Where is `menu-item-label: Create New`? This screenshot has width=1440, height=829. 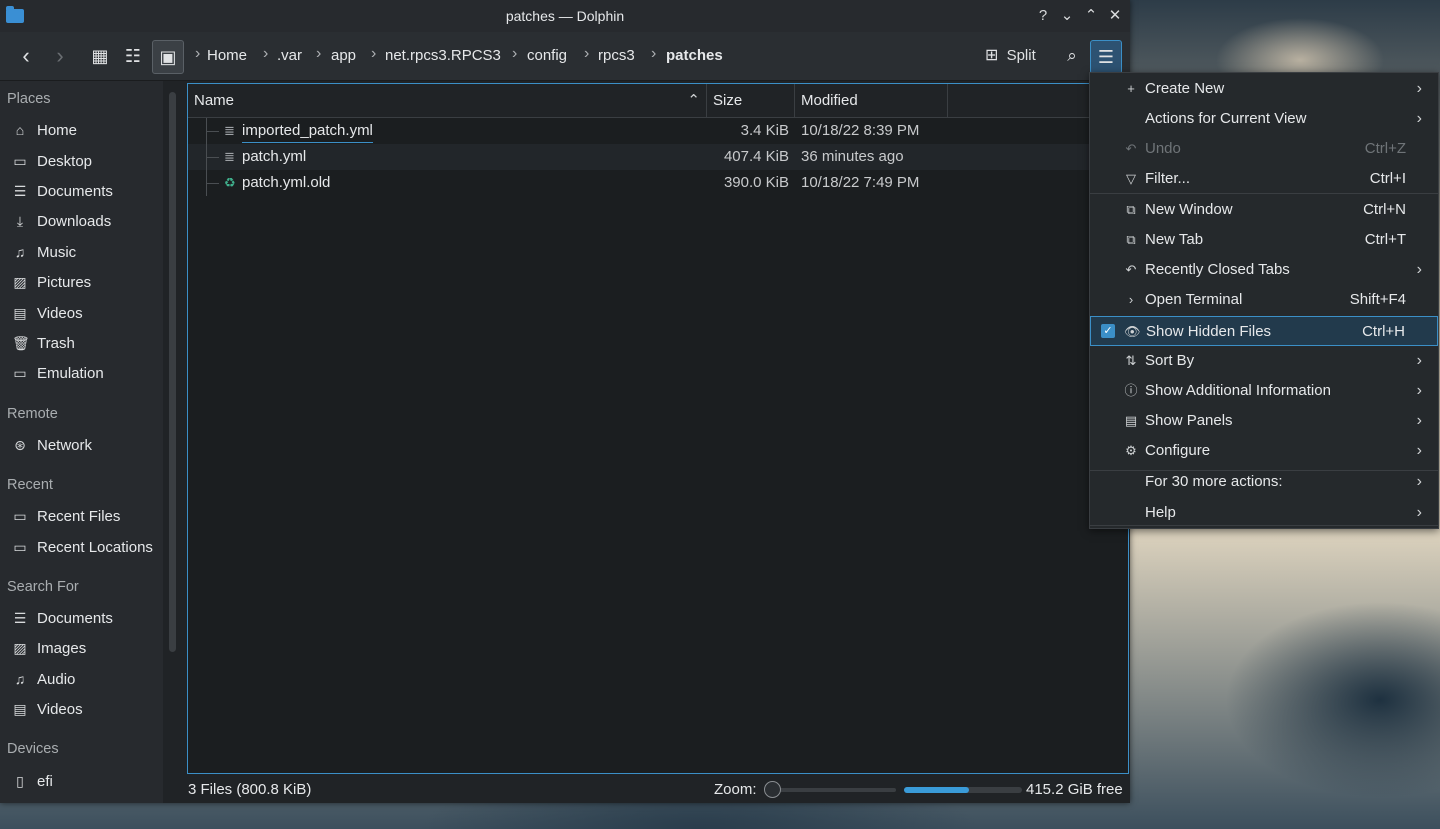 menu-item-label: Create New is located at coordinates (1185, 88).